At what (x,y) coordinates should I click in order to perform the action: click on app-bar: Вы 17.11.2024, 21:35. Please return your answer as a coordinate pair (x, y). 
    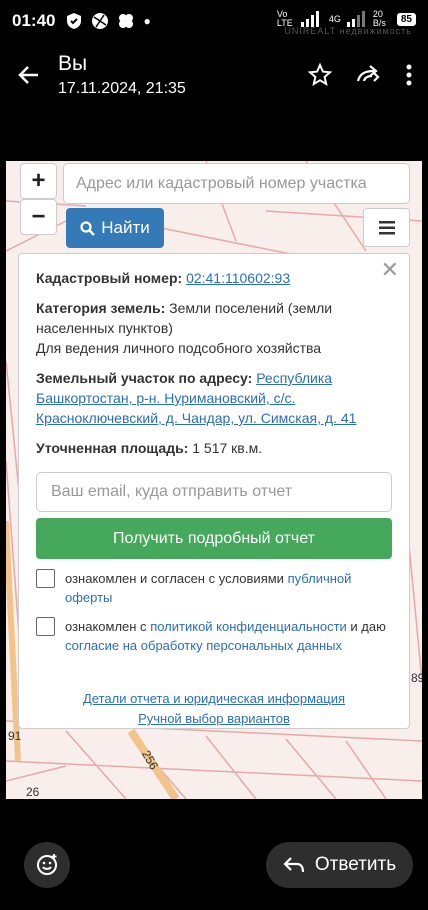
    Looking at the image, I should click on (214, 75).